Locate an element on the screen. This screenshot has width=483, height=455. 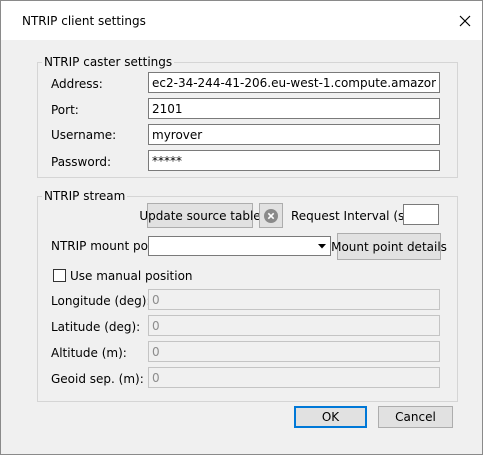
port-field is located at coordinates (294, 108).